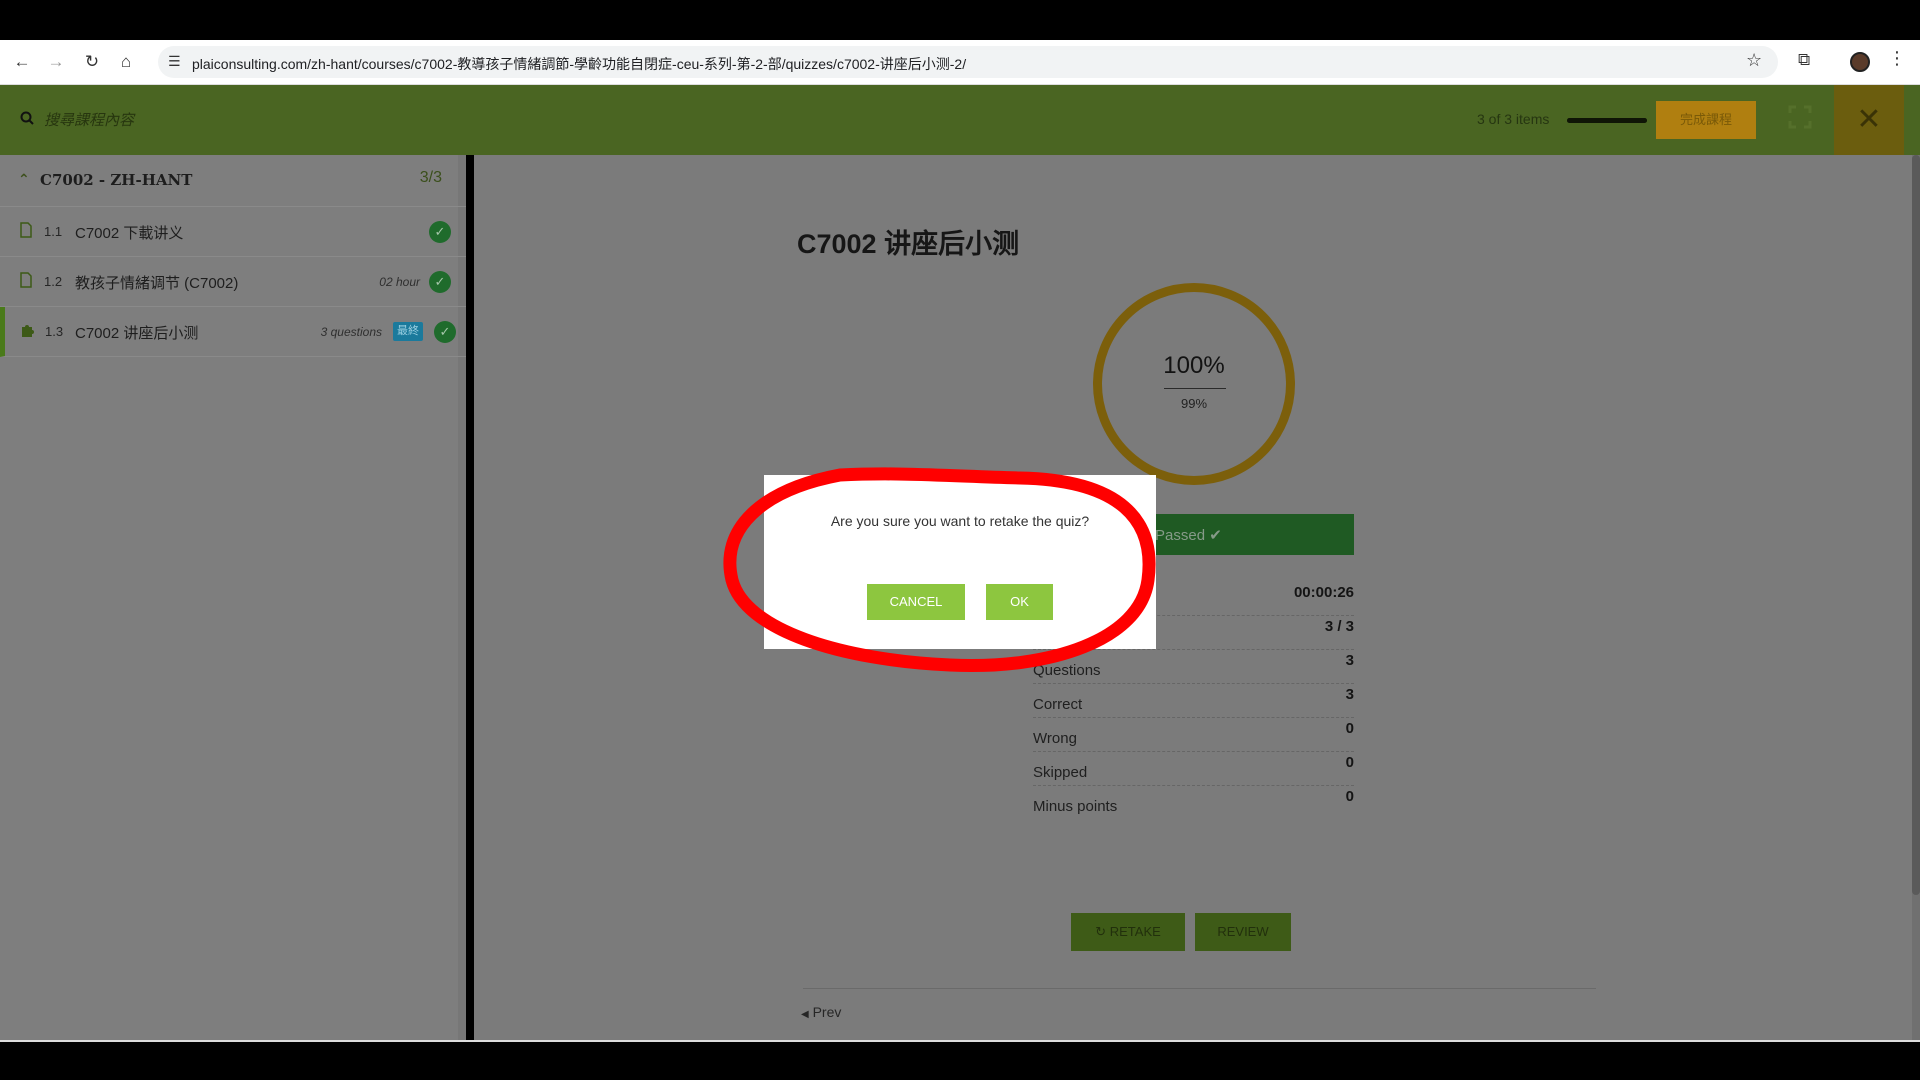 The height and width of the screenshot is (1080, 1920). I want to click on result-percent: 100%, so click(1194, 365).